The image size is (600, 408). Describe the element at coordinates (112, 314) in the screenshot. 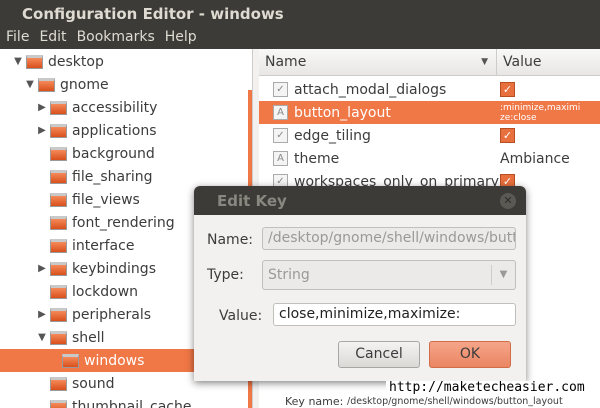

I see `tree-item-label: peripherals` at that location.